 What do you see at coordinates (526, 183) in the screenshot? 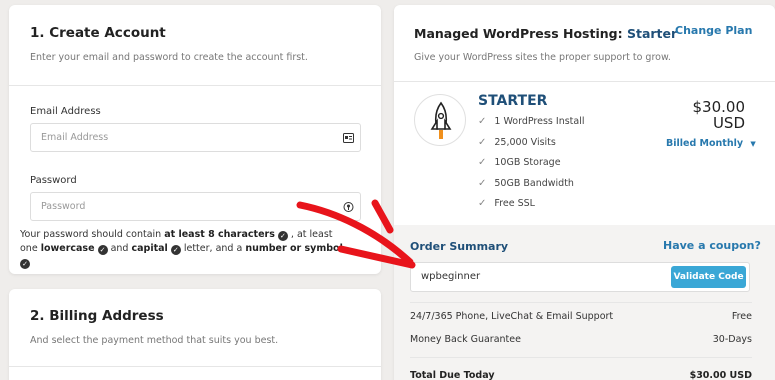
I see `list-item: ✓ 50GB Bandwidth` at bounding box center [526, 183].